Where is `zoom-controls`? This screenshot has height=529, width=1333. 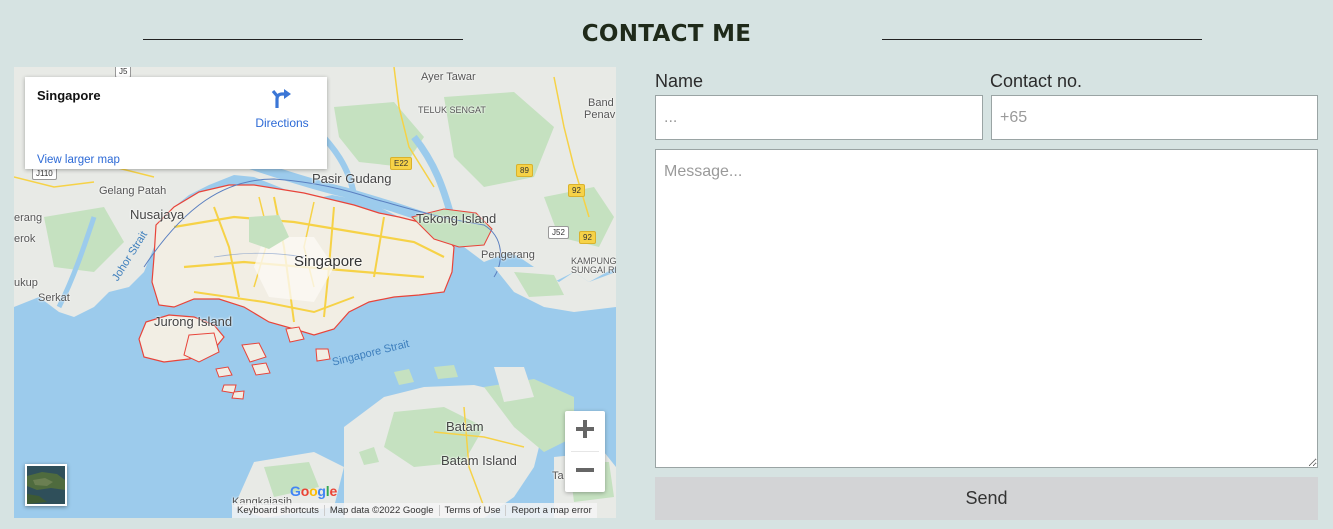 zoom-controls is located at coordinates (585, 451).